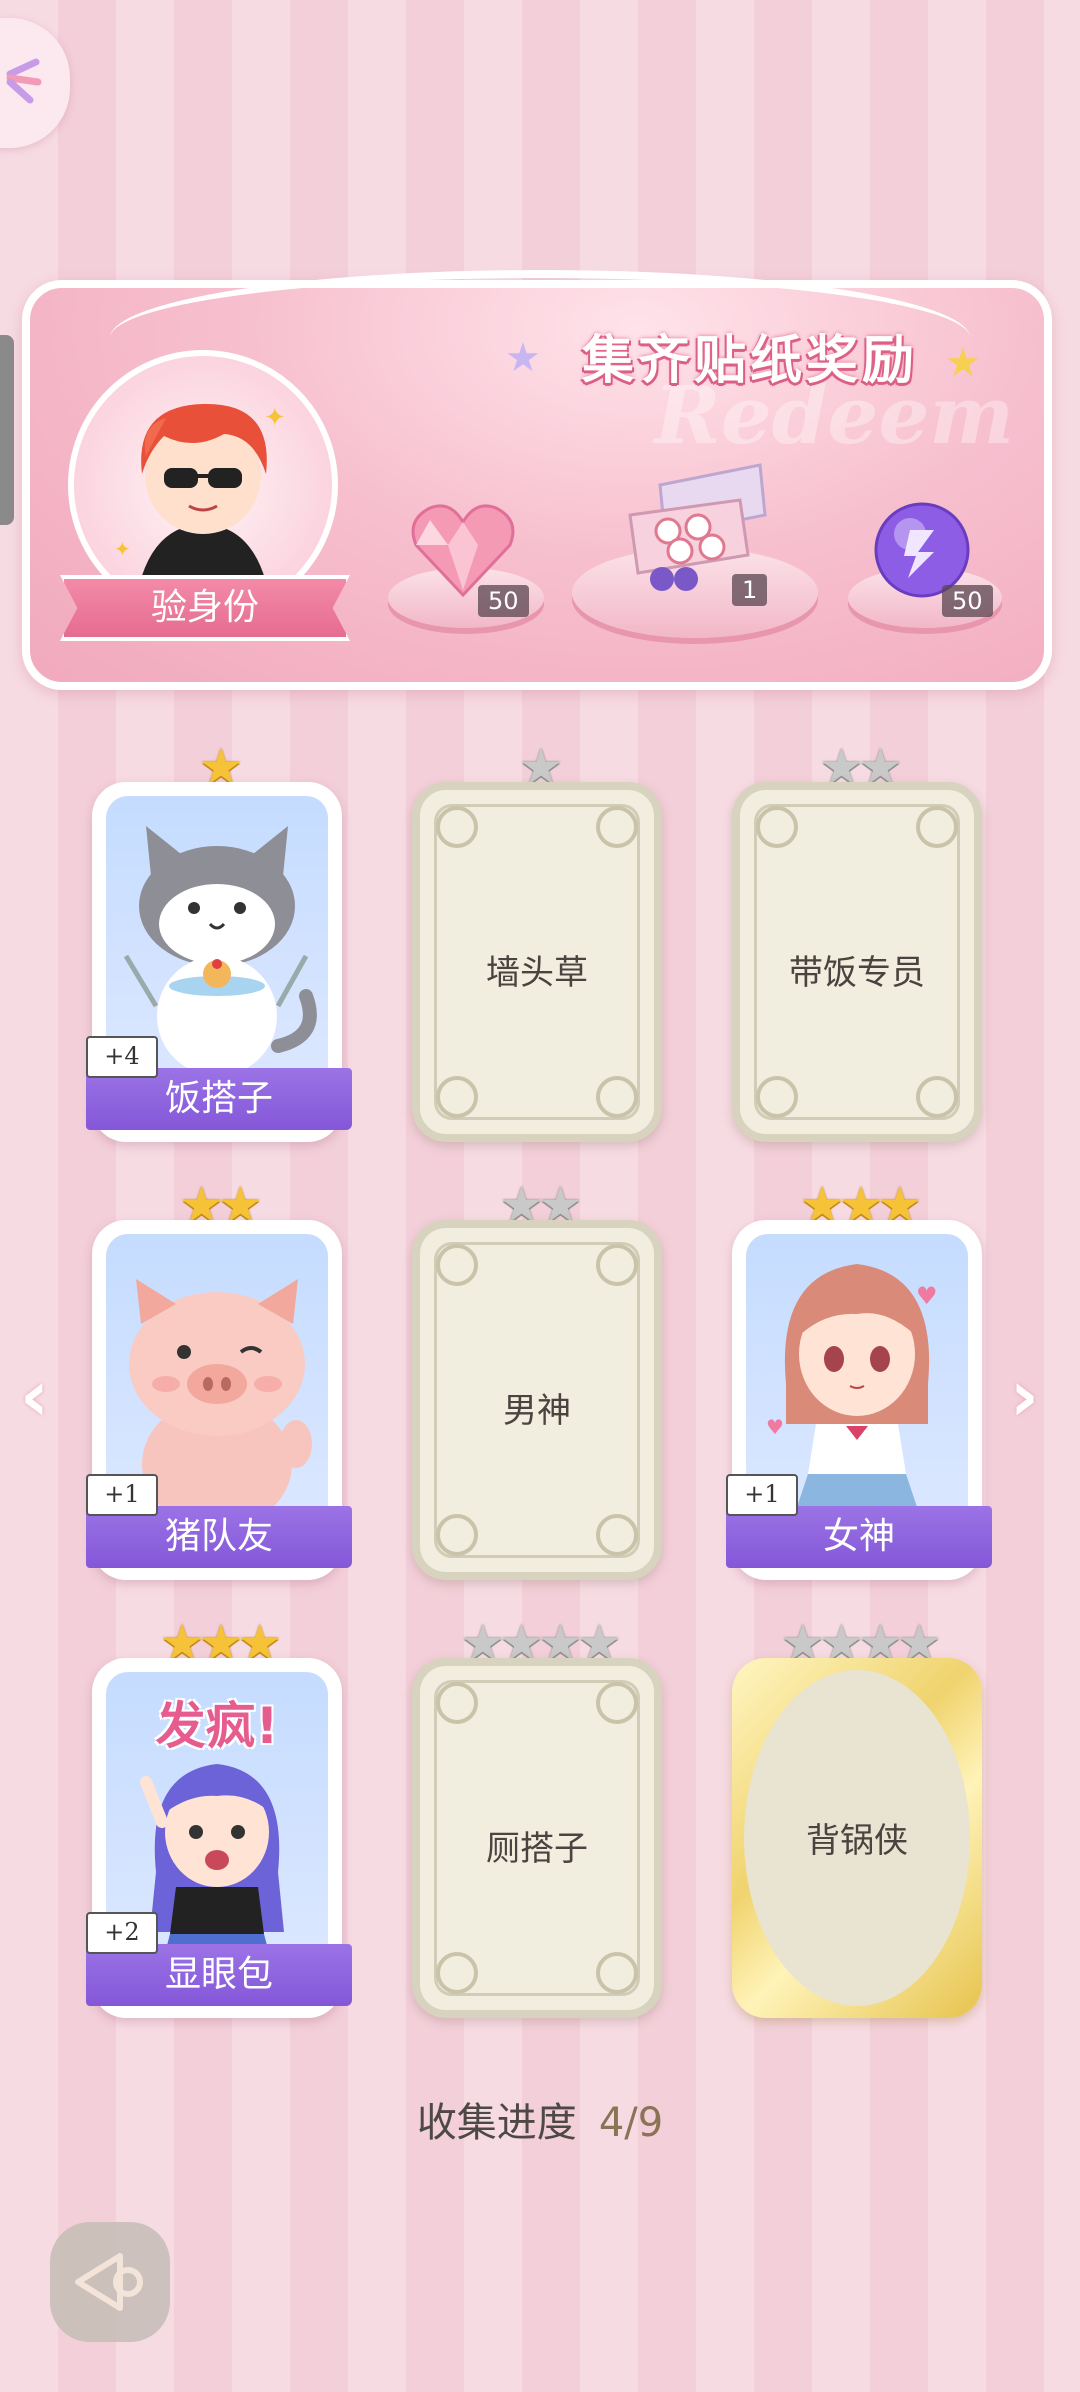 Image resolution: width=1080 pixels, height=2392 pixels. What do you see at coordinates (7, 430) in the screenshot?
I see `side-drawer-handle` at bounding box center [7, 430].